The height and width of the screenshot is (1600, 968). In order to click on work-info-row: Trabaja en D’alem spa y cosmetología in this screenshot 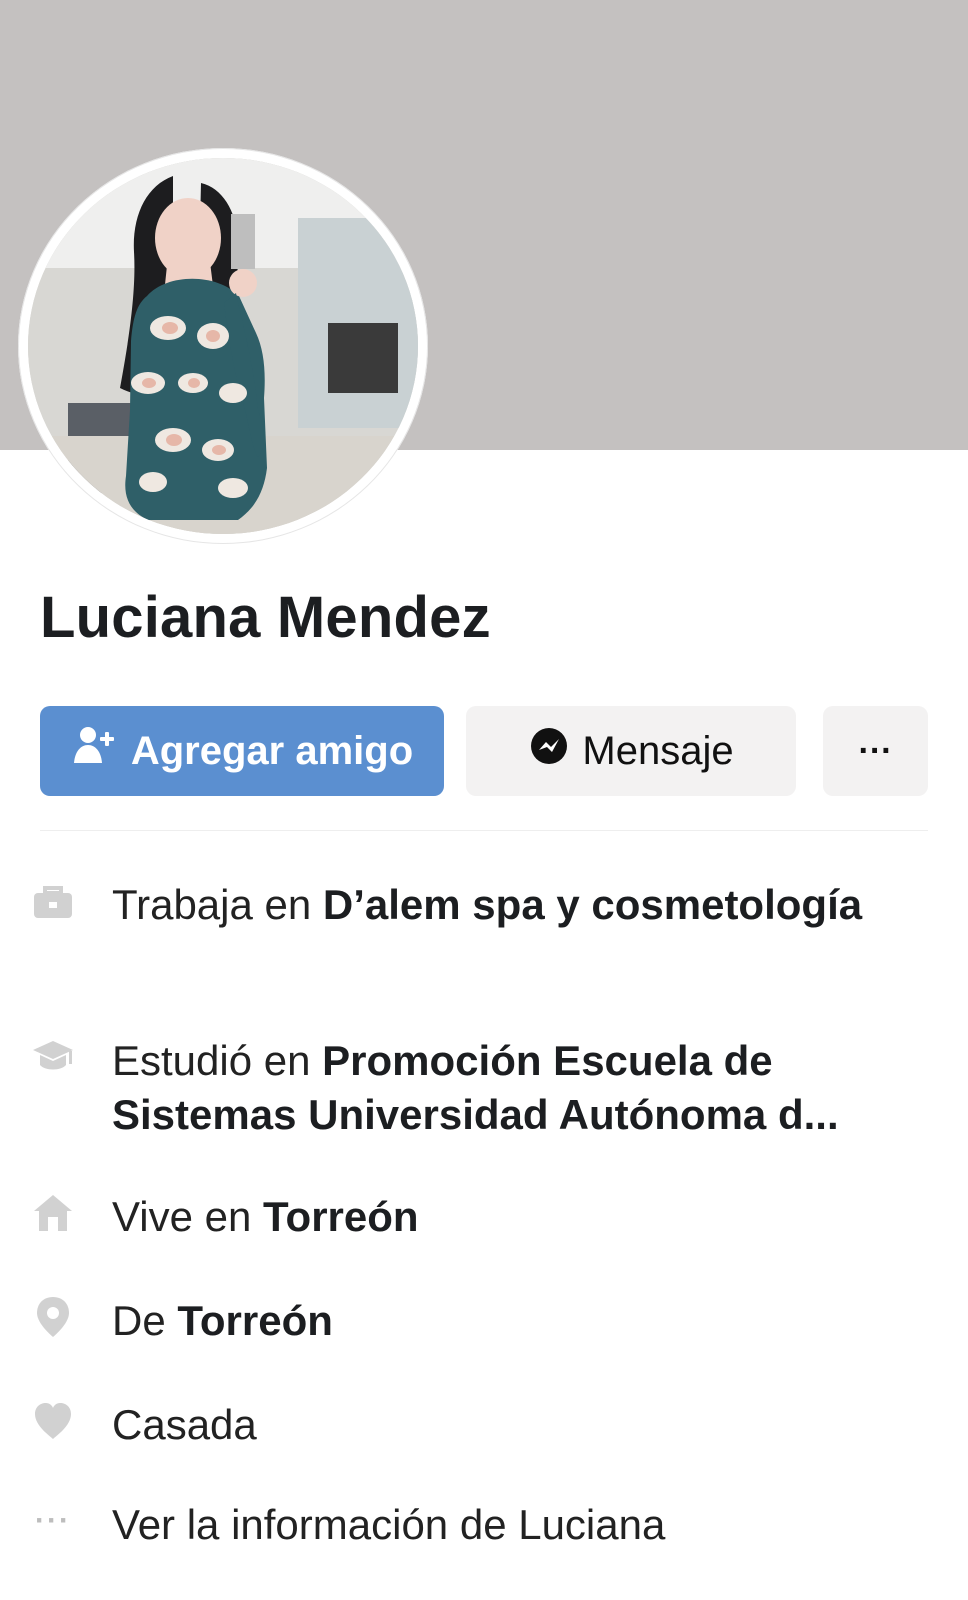, I will do `click(470, 905)`.